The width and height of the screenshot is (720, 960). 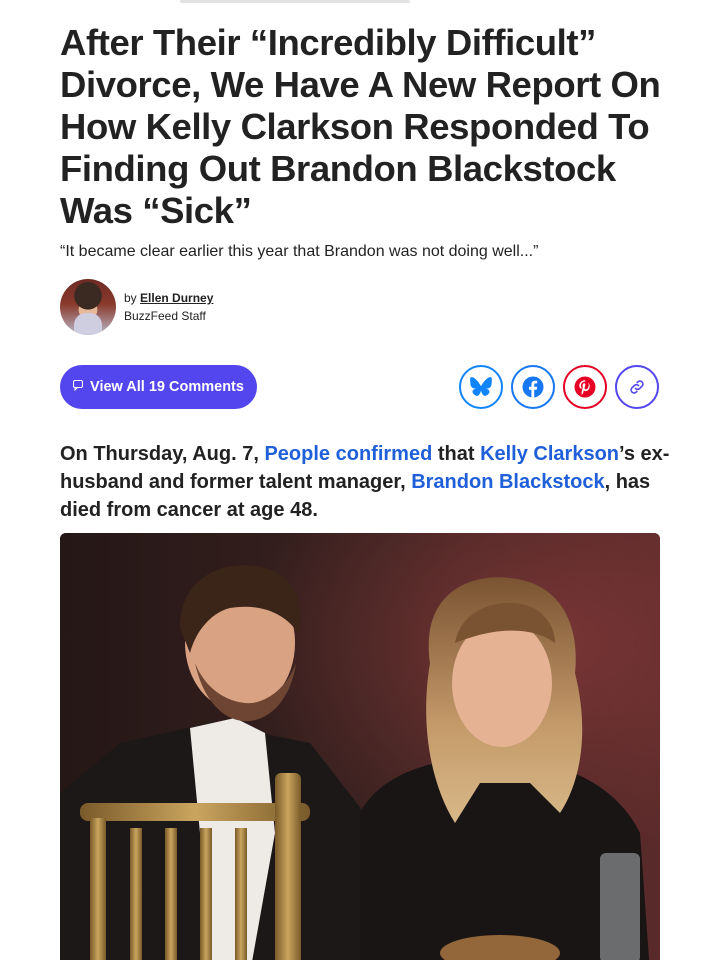 I want to click on link-icon, so click(x=637, y=387).